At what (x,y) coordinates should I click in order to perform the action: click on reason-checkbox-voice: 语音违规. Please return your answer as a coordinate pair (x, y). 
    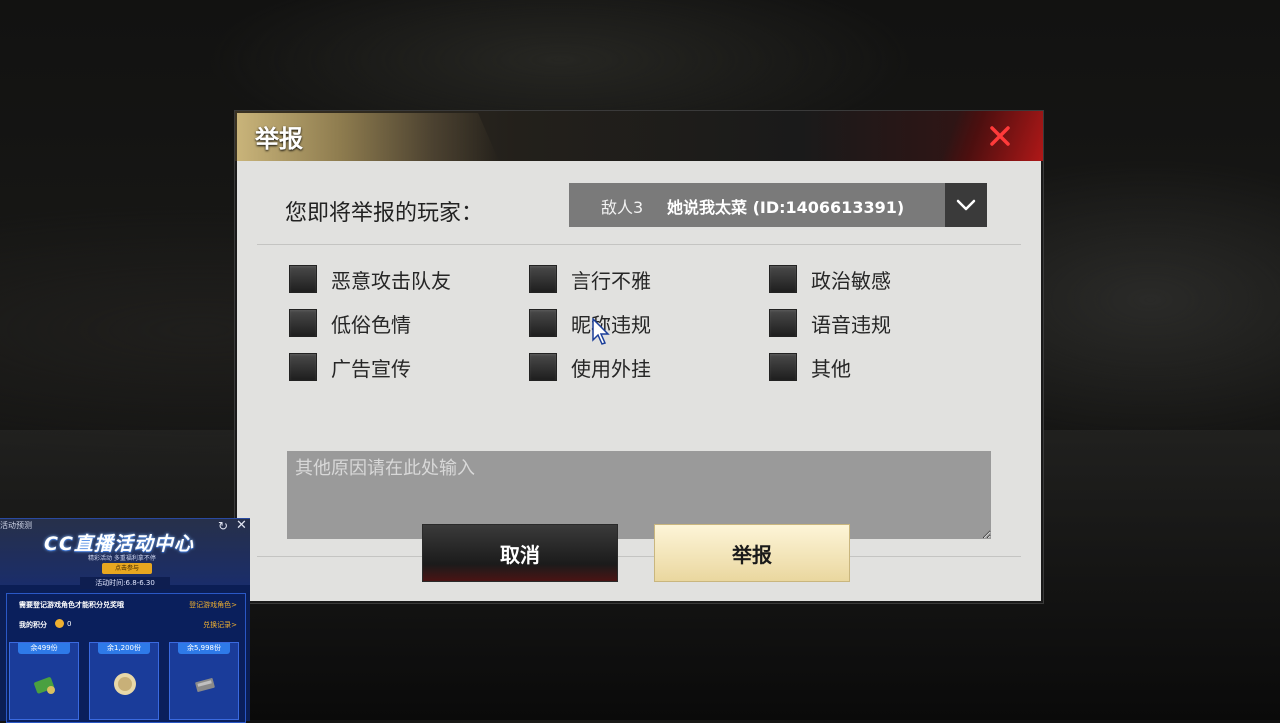
    Looking at the image, I should click on (830, 323).